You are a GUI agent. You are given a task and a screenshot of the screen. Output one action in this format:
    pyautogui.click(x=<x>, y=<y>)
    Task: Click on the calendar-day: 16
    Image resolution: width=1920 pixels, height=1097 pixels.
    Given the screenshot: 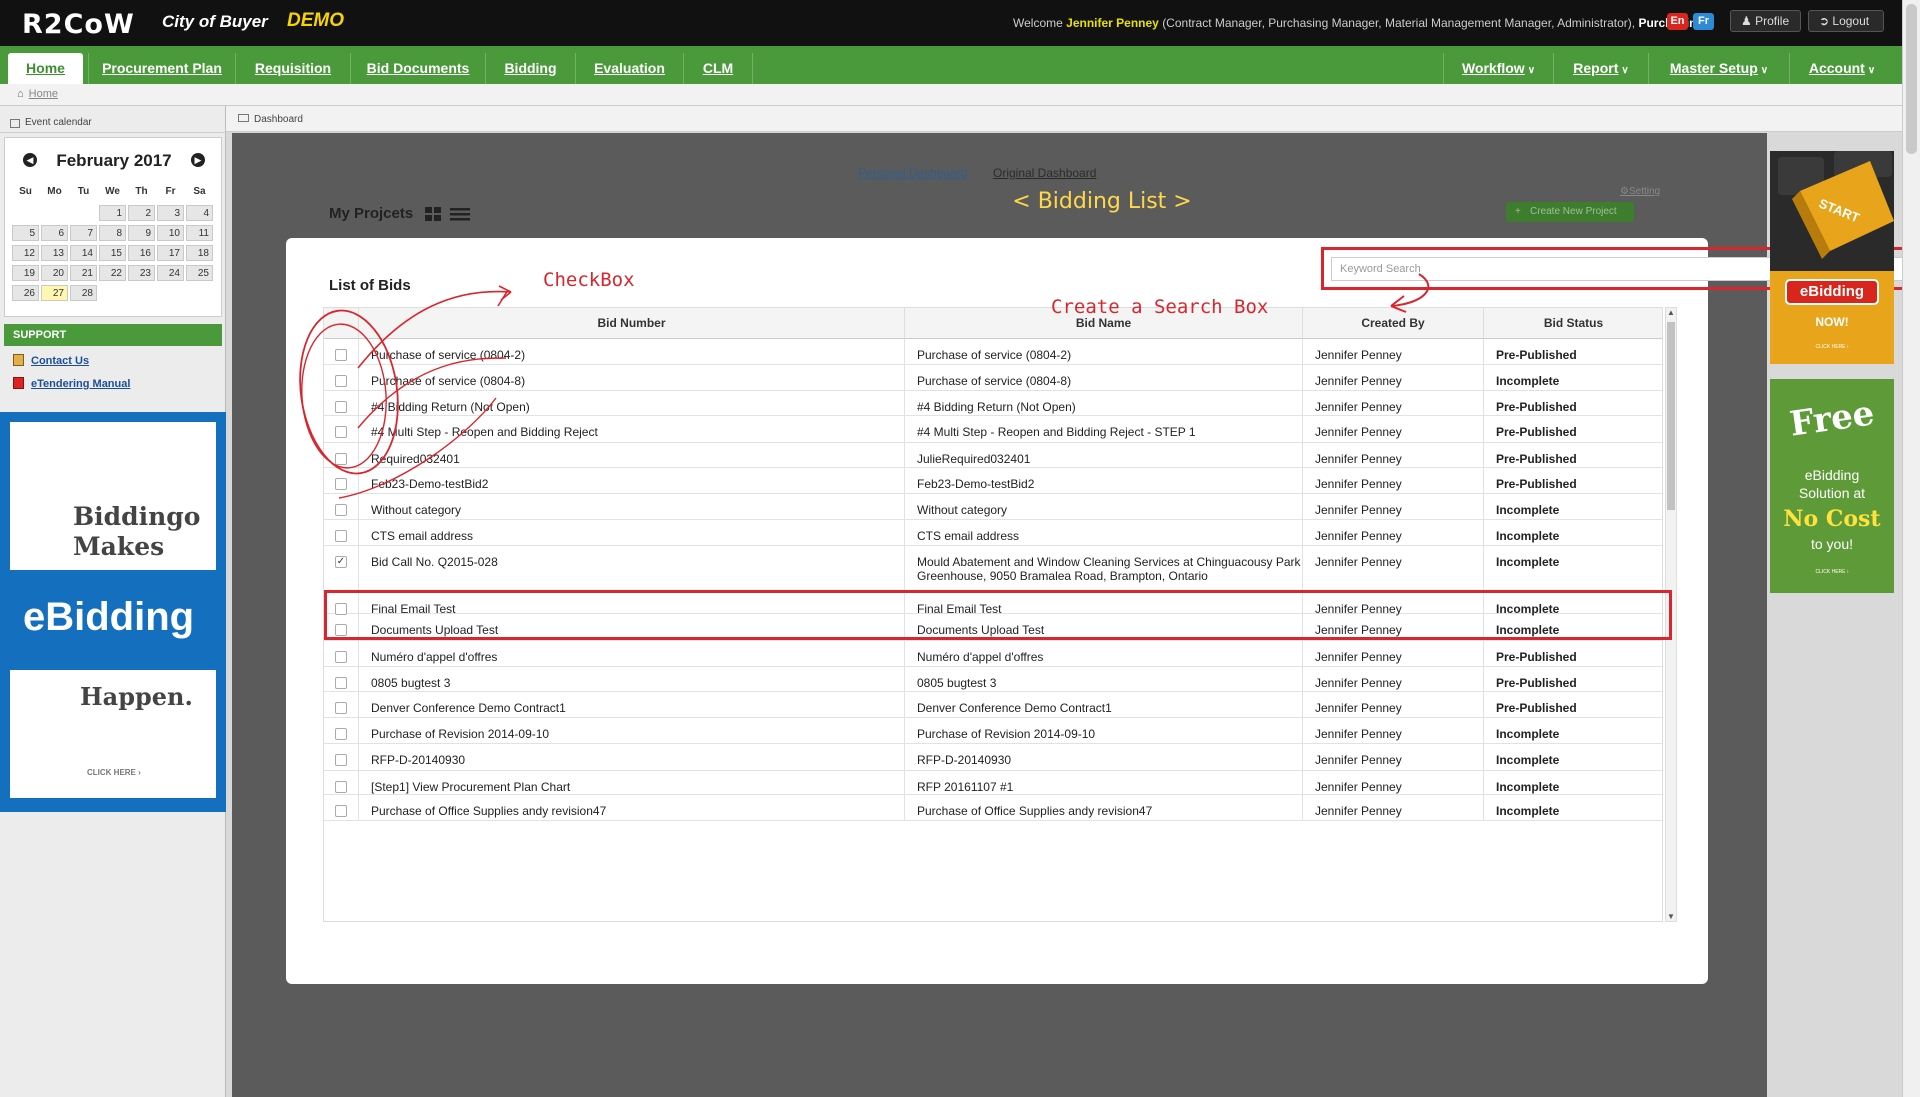 What is the action you would take?
    pyautogui.click(x=141, y=253)
    